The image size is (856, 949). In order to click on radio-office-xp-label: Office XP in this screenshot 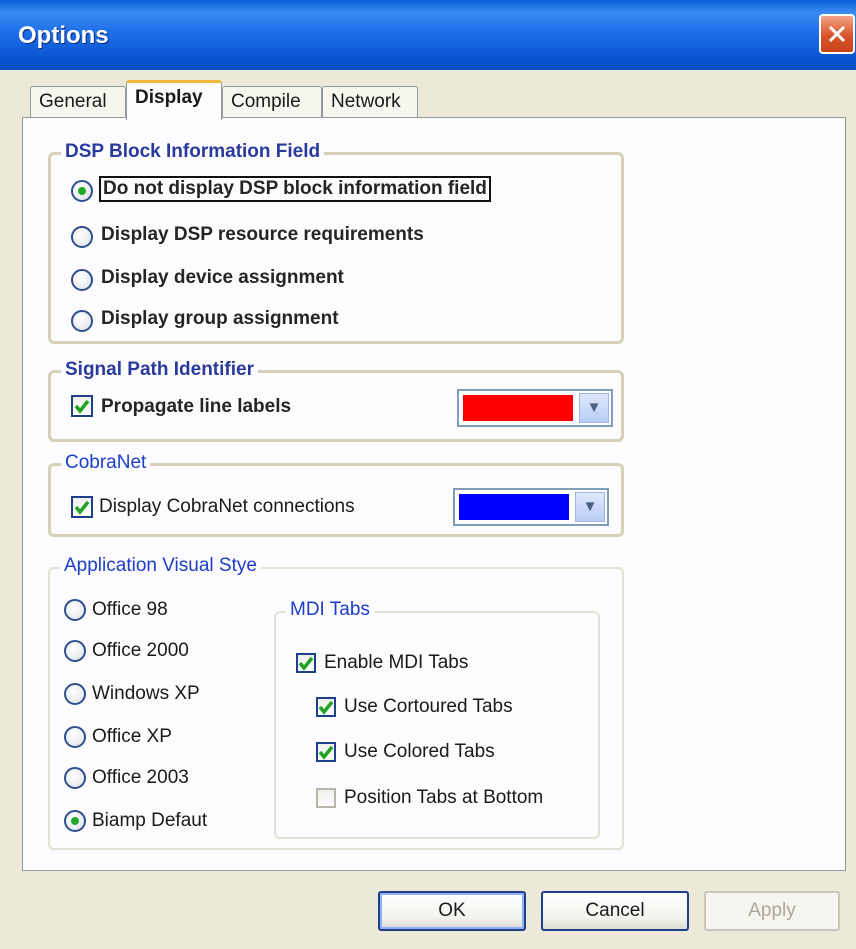, I will do `click(132, 737)`.